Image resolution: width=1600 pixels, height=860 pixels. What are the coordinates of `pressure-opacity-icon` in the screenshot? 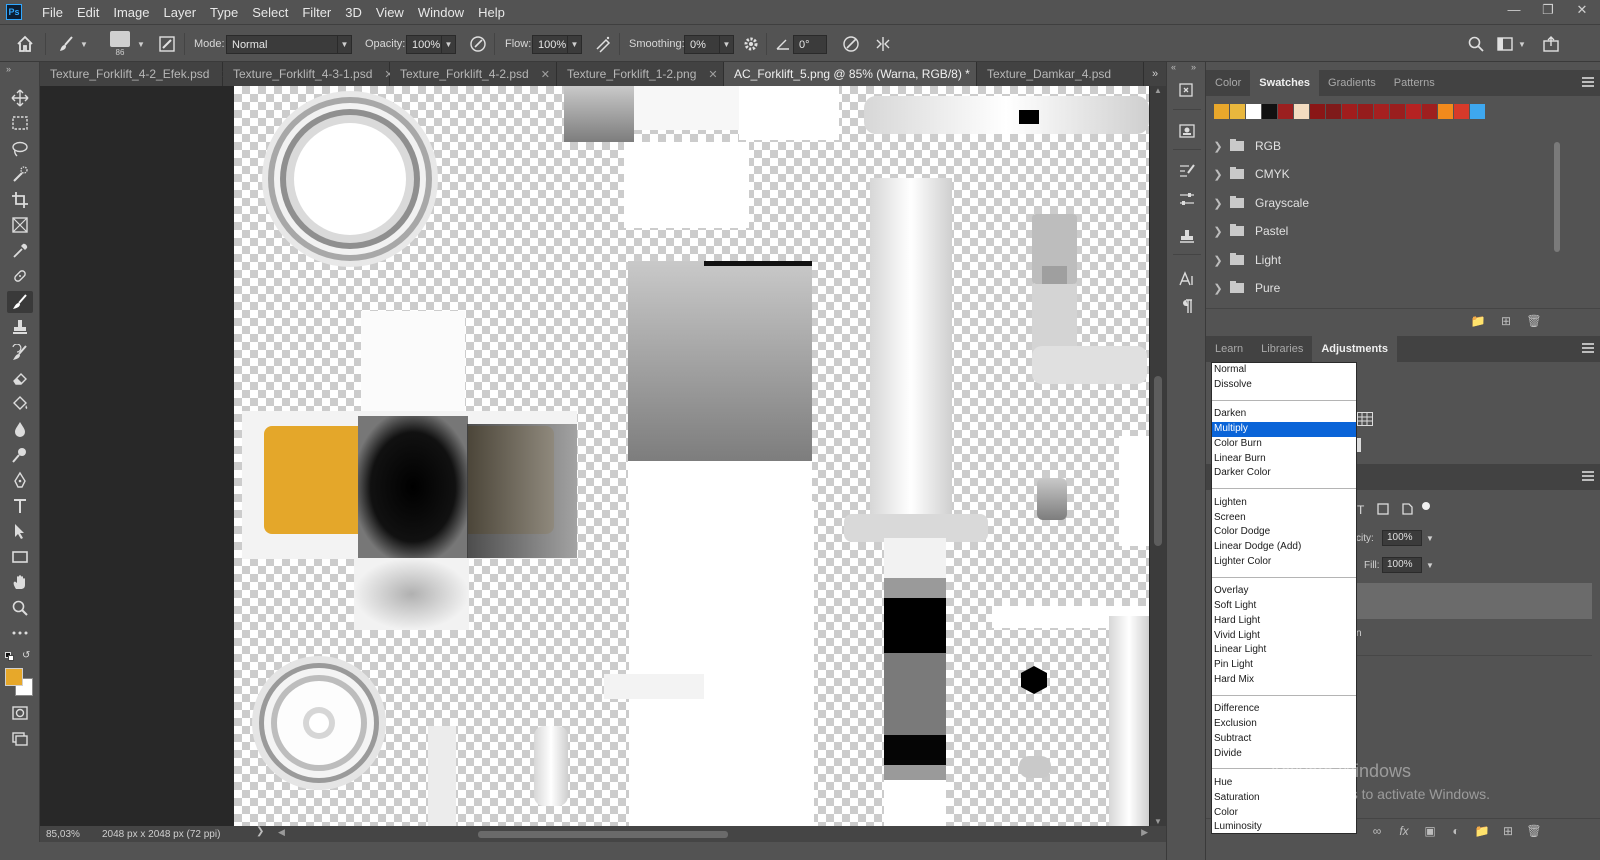 It's located at (478, 44).